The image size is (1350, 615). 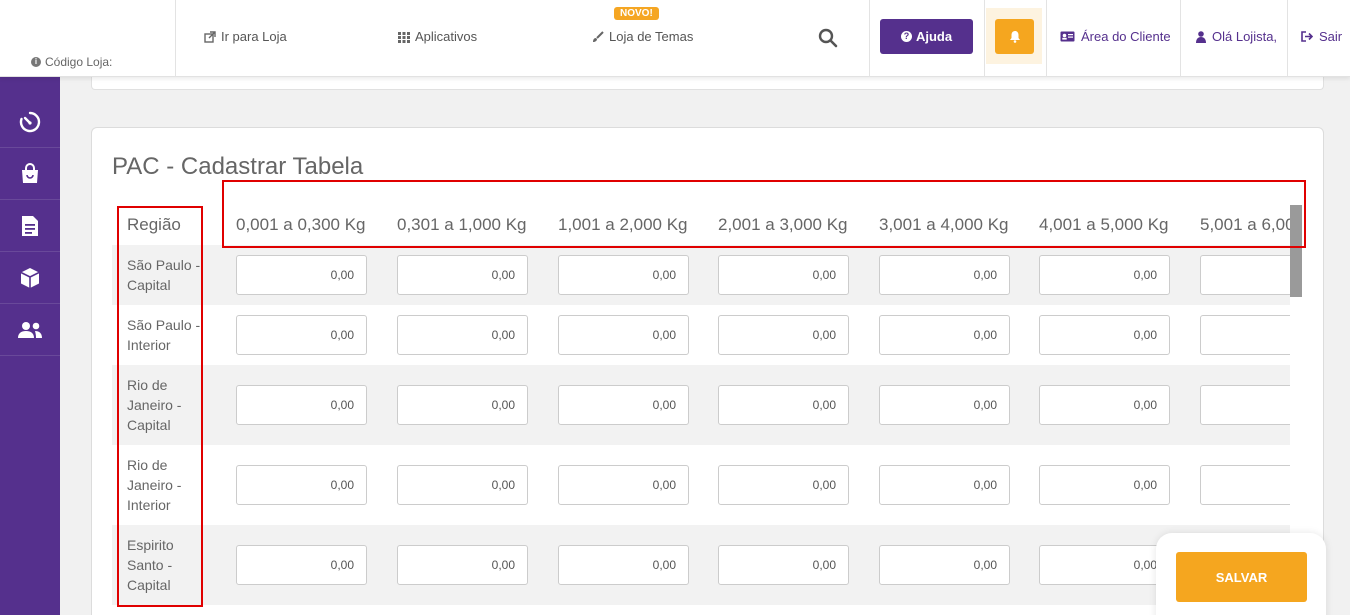 What do you see at coordinates (764, 214) in the screenshot?
I see `weight-headers-highlight-box` at bounding box center [764, 214].